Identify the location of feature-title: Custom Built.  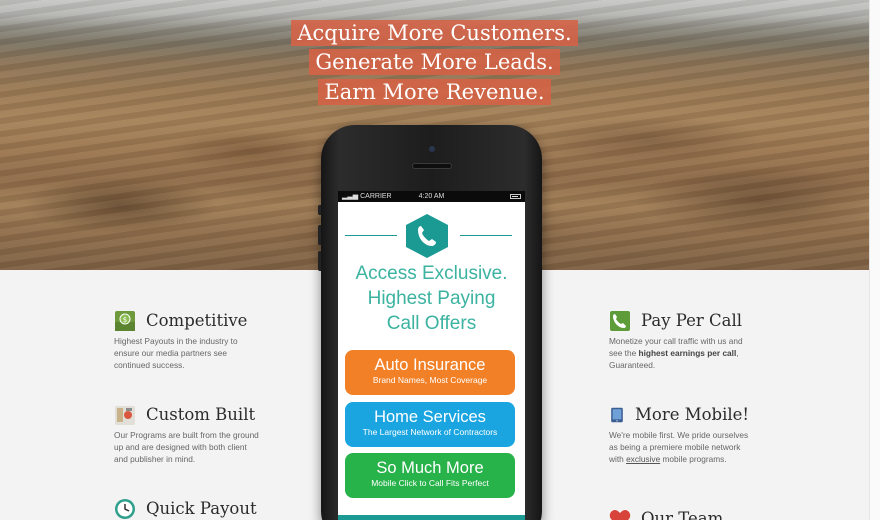
(201, 414).